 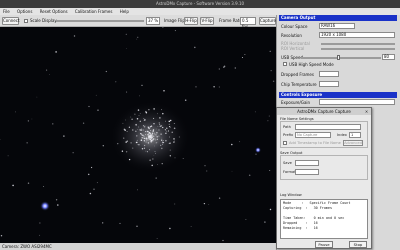 What do you see at coordinates (100, 21) in the screenshot?
I see `zoom-slider` at bounding box center [100, 21].